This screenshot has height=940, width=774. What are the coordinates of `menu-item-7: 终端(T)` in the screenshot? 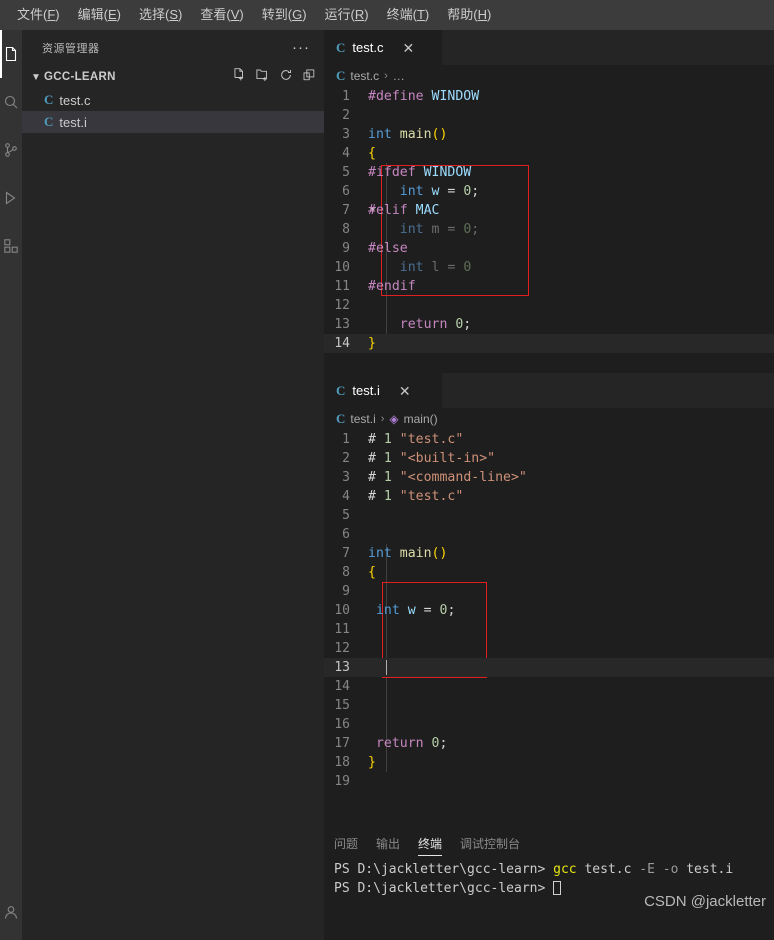 It's located at (408, 15).